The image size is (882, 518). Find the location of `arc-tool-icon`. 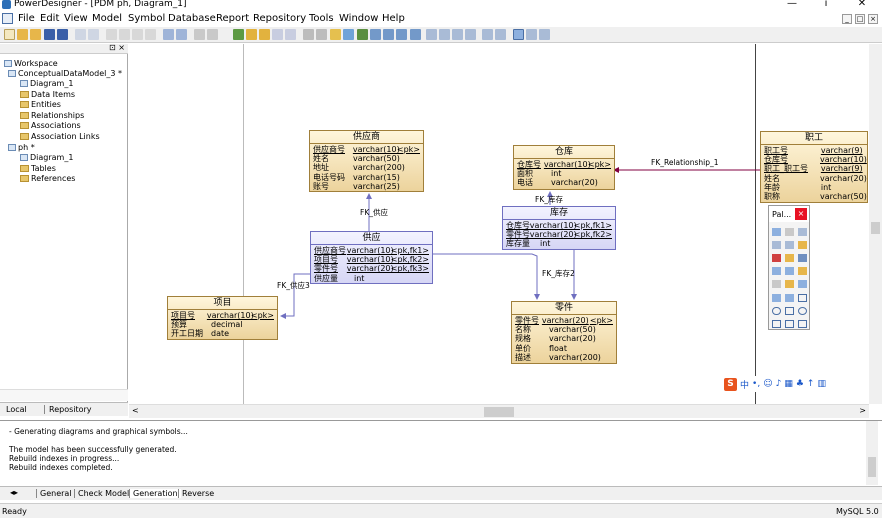

arc-tool-icon is located at coordinates (776, 324).